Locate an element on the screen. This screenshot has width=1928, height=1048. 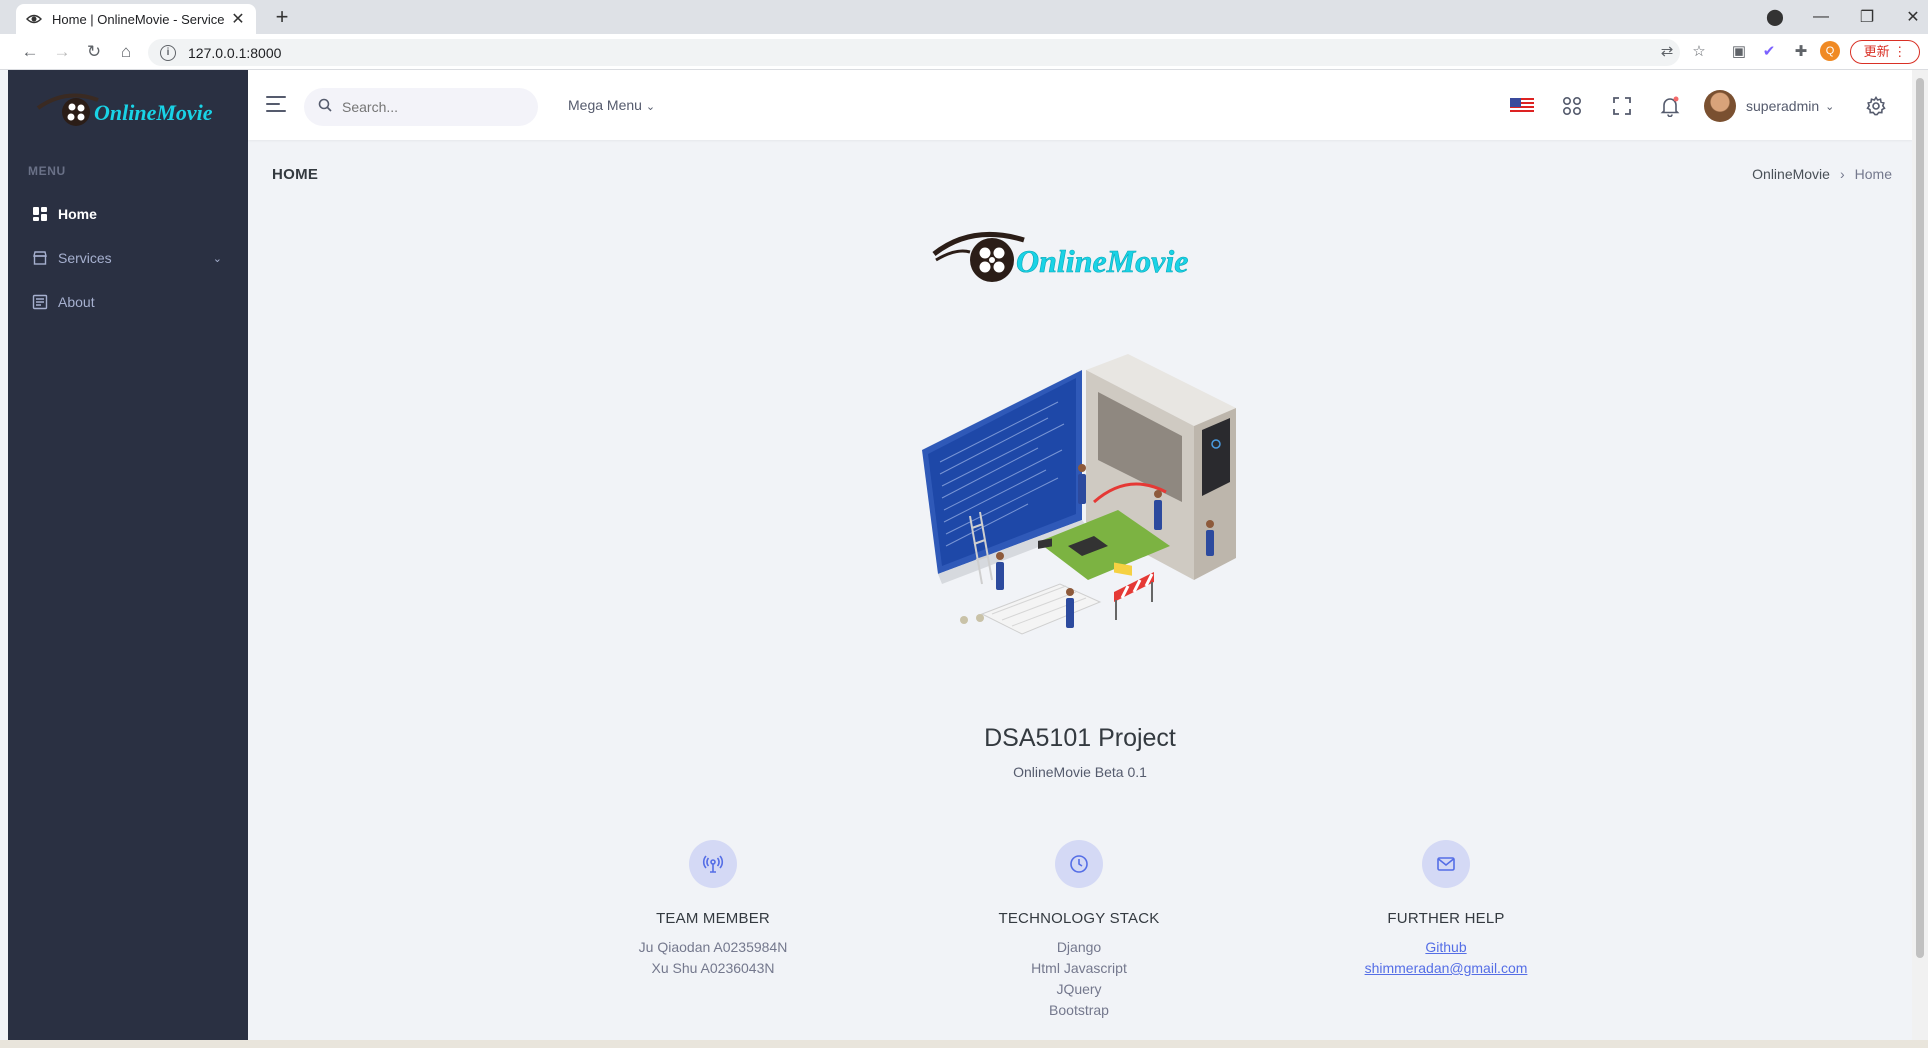
sidebar-logo-text: OnlineMovie is located at coordinates (153, 112).